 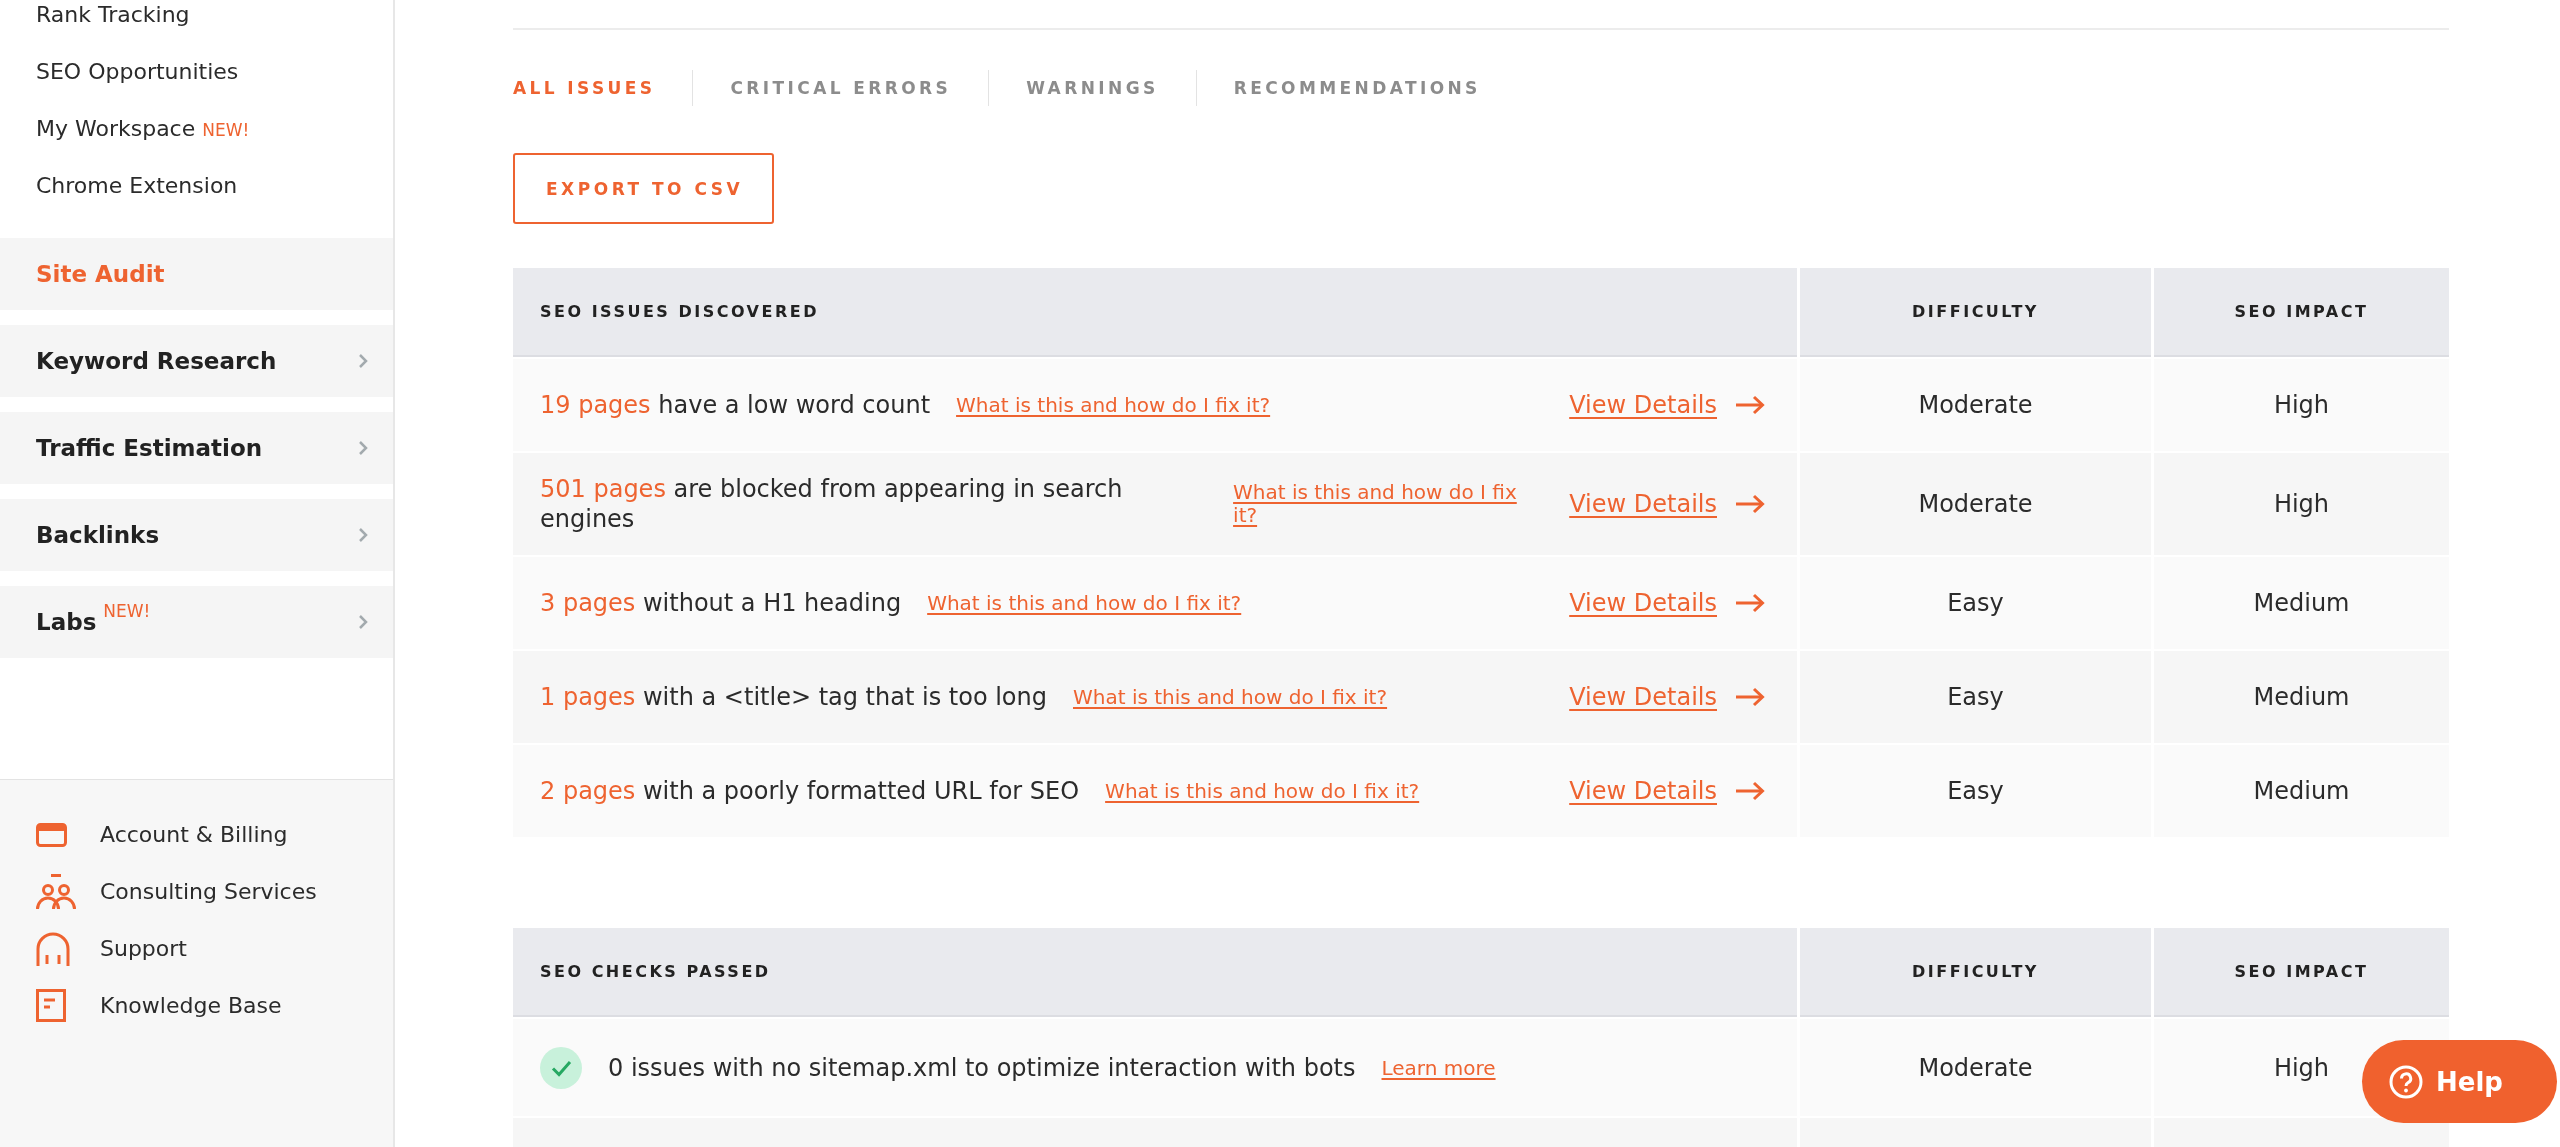 I want to click on nav-item: Labs NEW!, so click(x=196, y=622).